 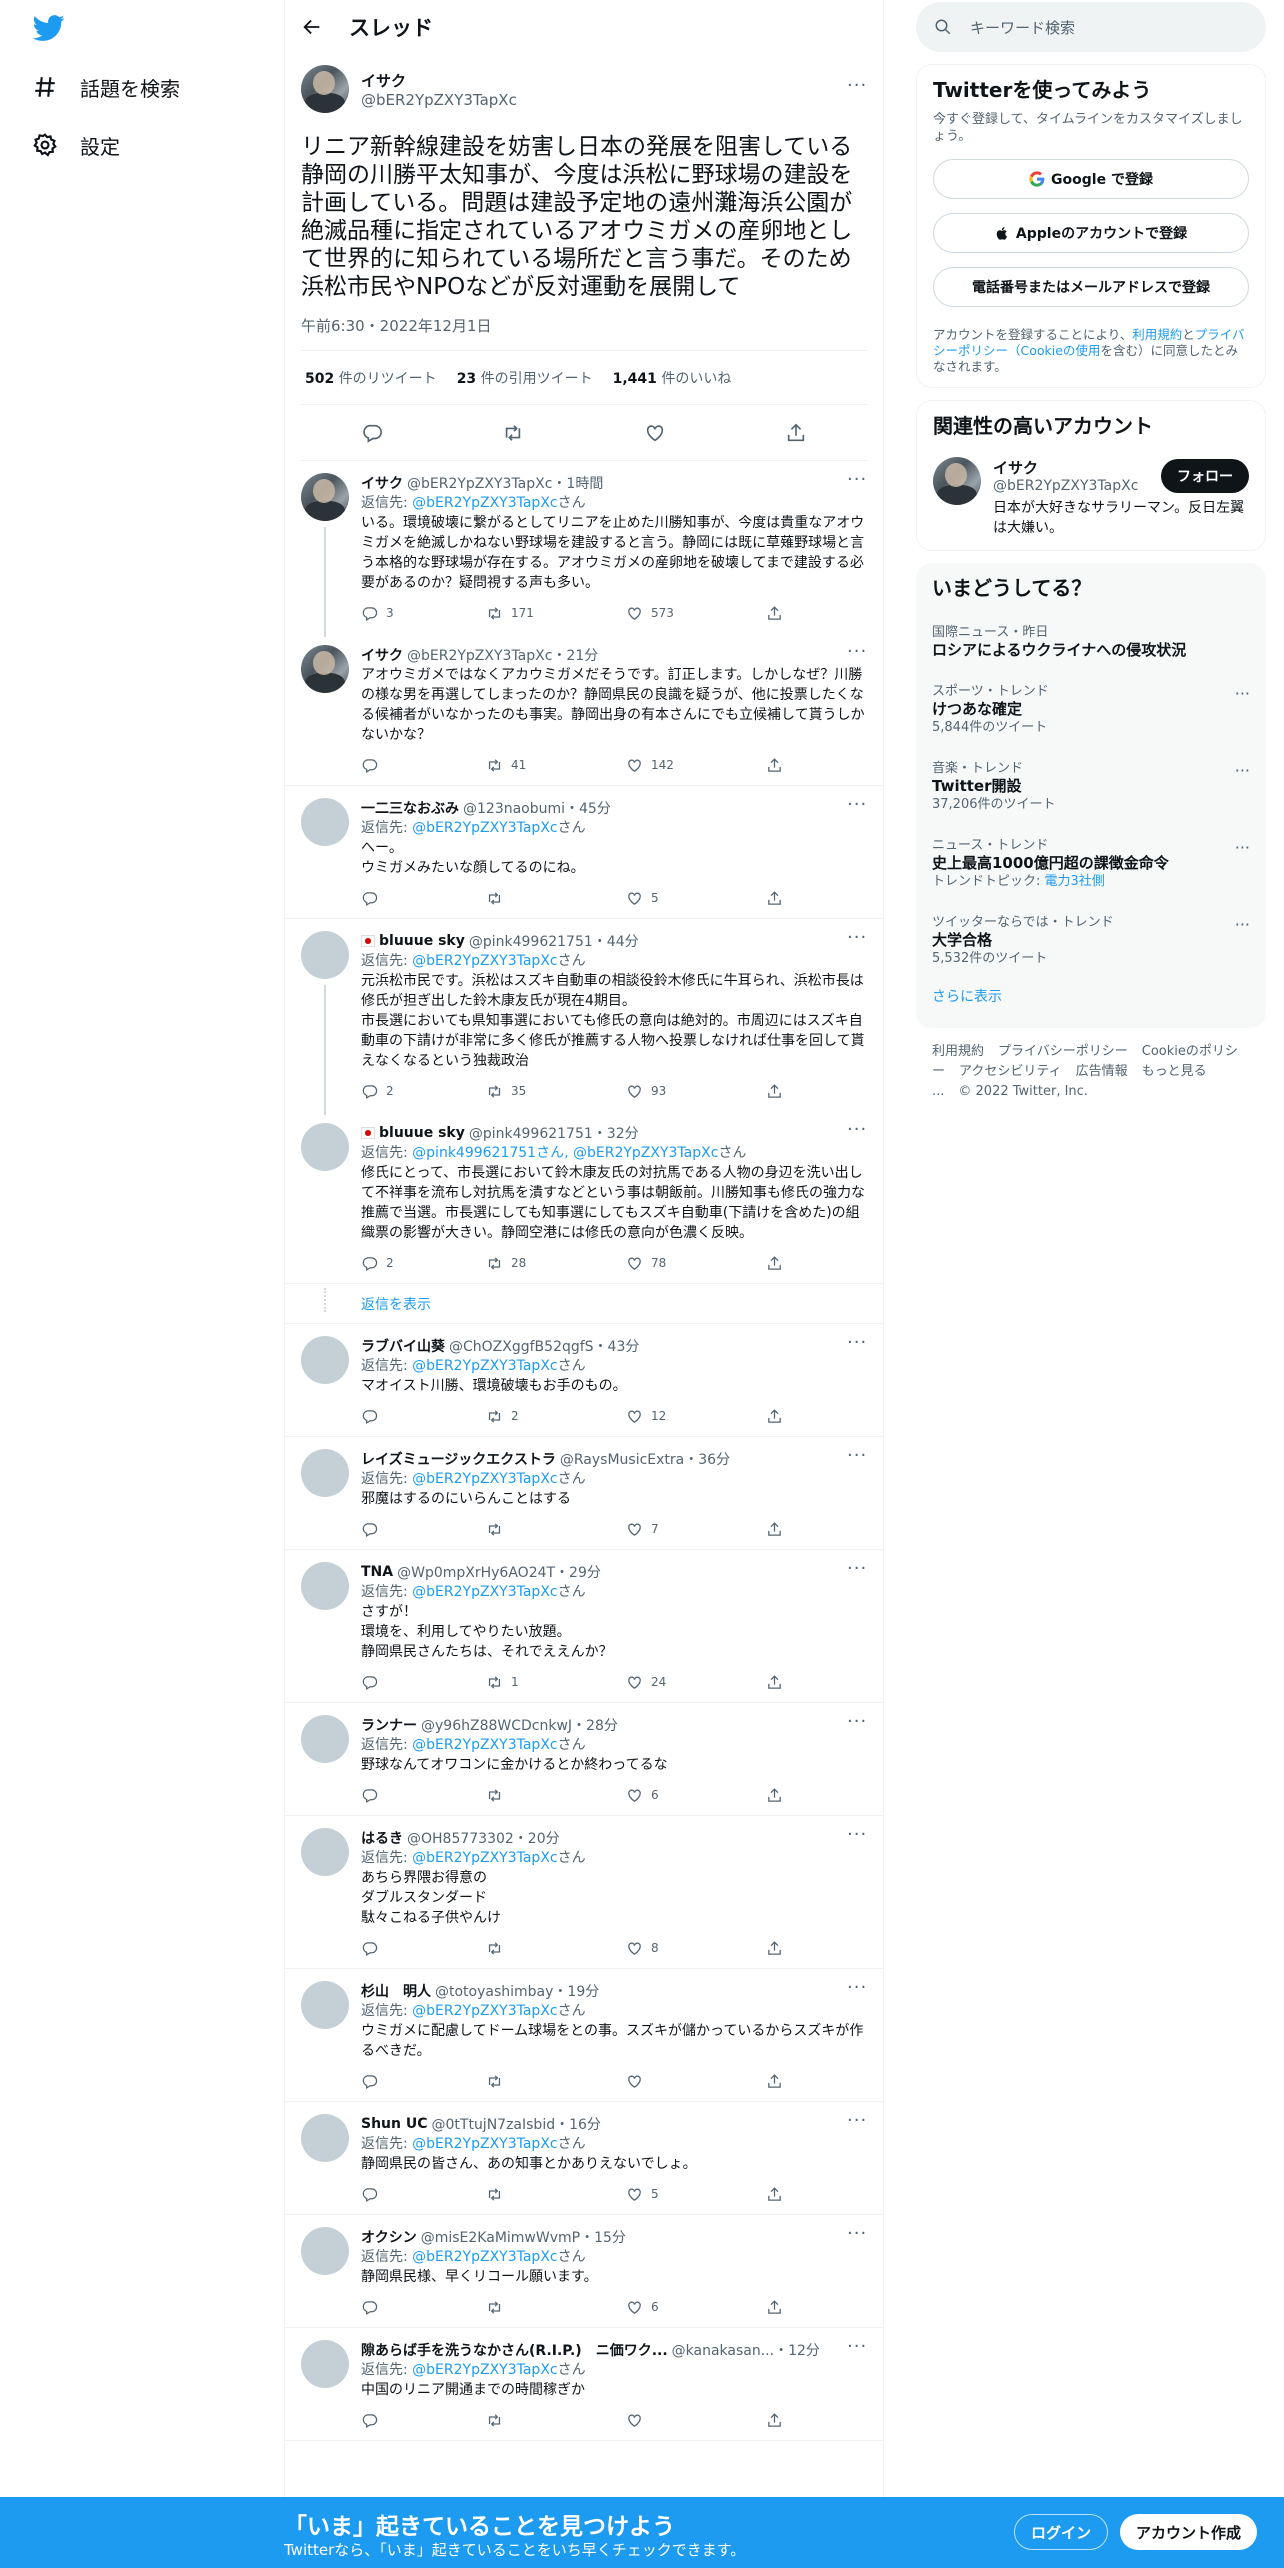 What do you see at coordinates (513, 433) in the screenshot?
I see `retweet-icon` at bounding box center [513, 433].